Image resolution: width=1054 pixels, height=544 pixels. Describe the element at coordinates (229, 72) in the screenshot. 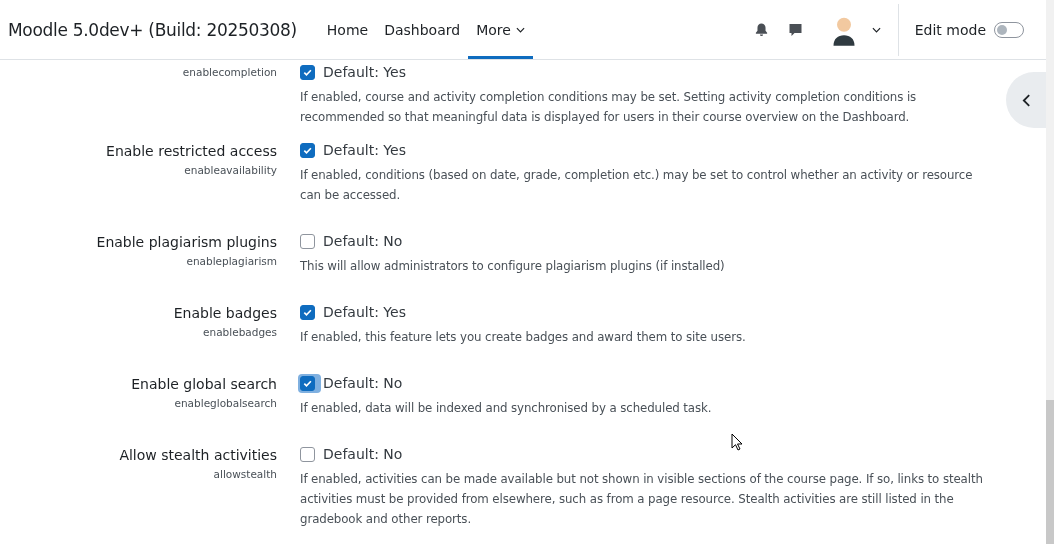

I see `setting-key: enablecompletion` at that location.